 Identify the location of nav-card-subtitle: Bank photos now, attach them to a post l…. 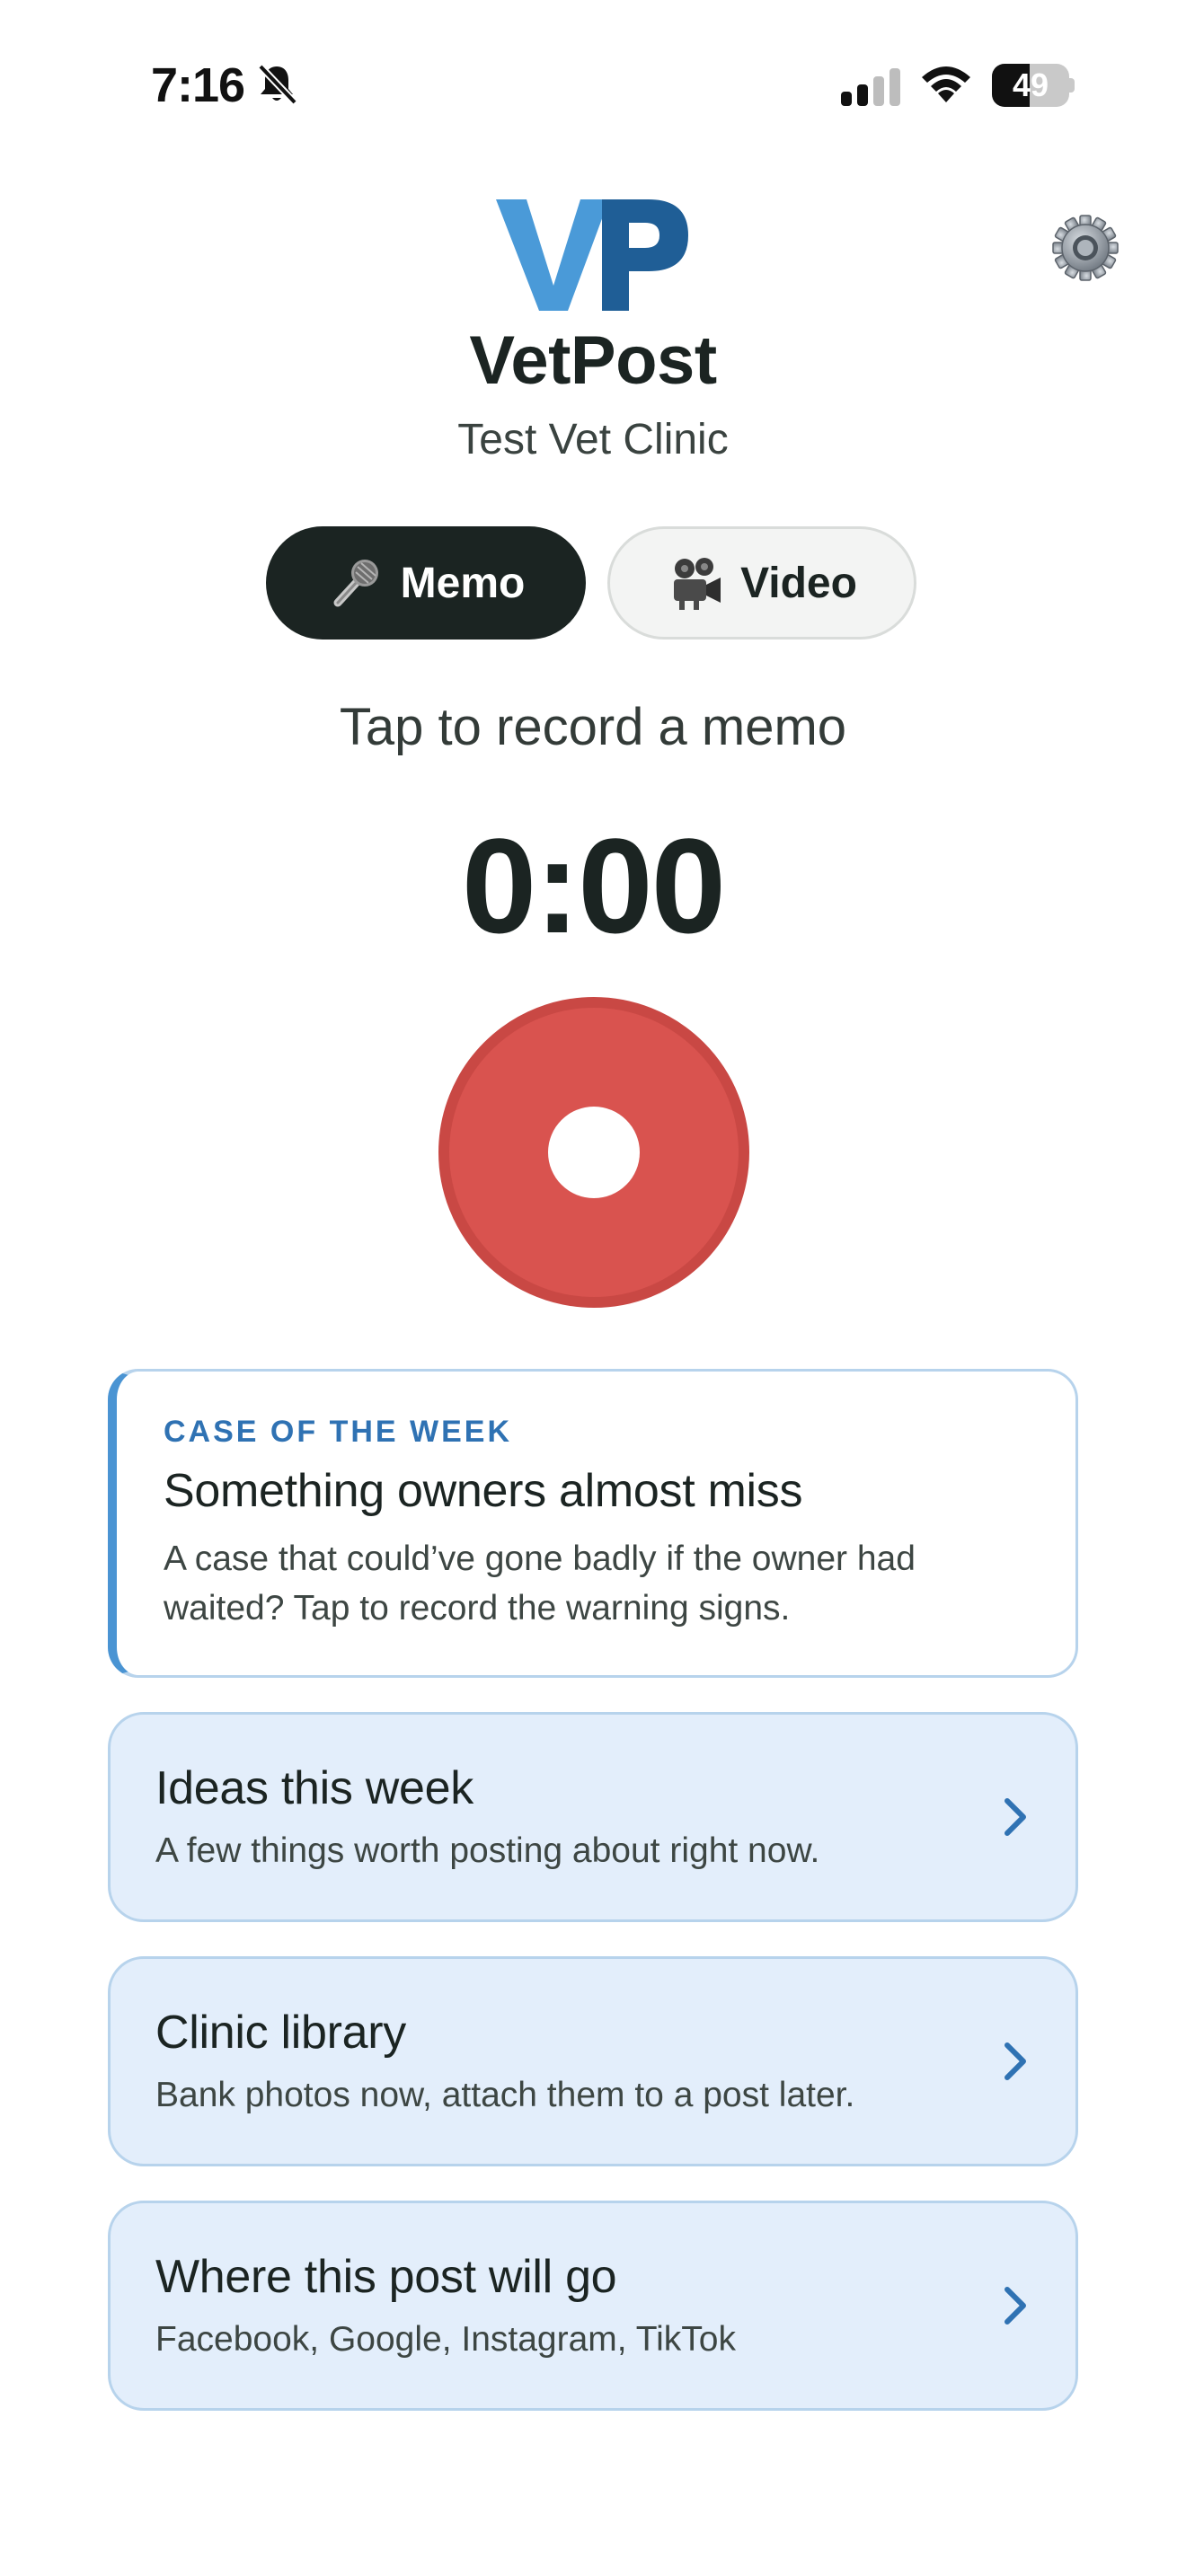
(505, 2095).